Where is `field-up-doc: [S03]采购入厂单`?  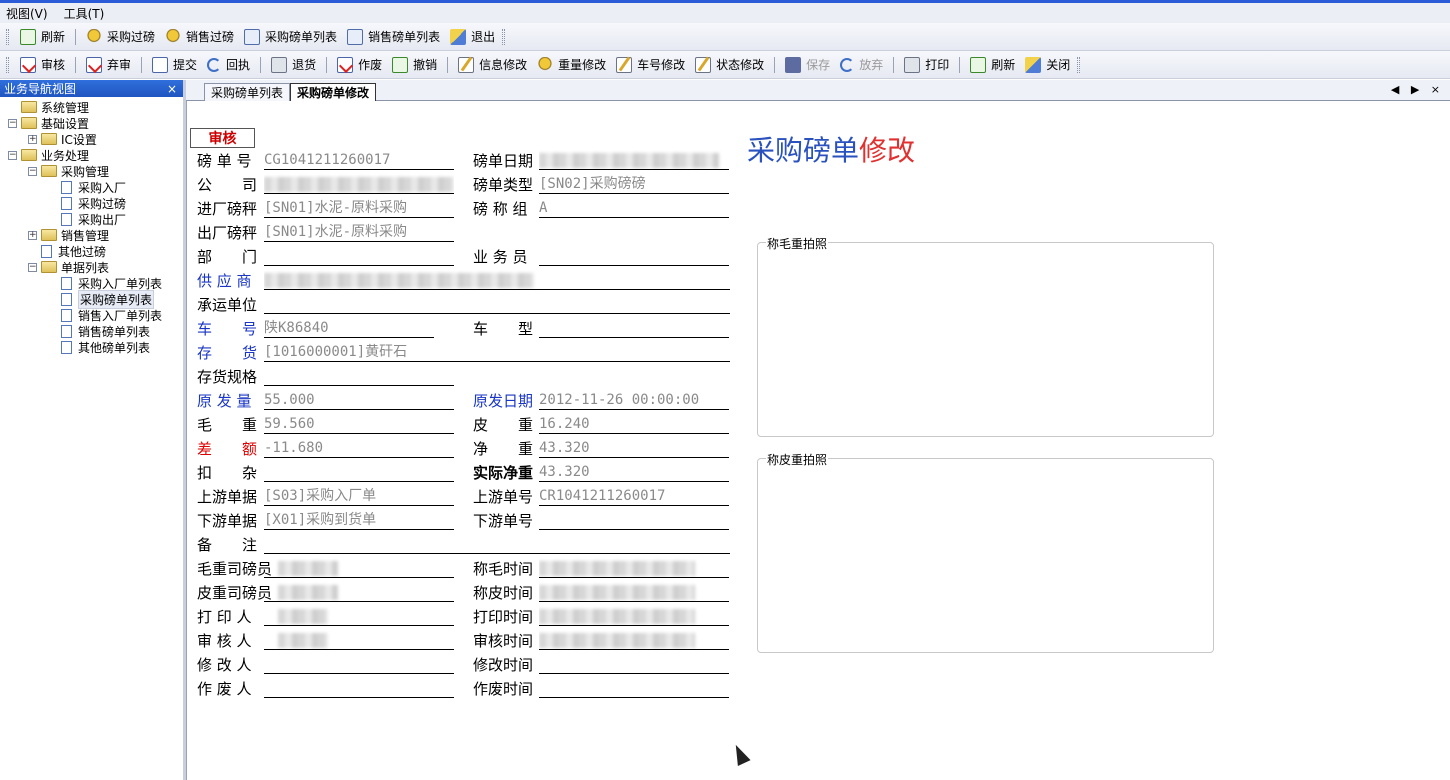 field-up-doc: [S03]采购入厂单 is located at coordinates (359, 496).